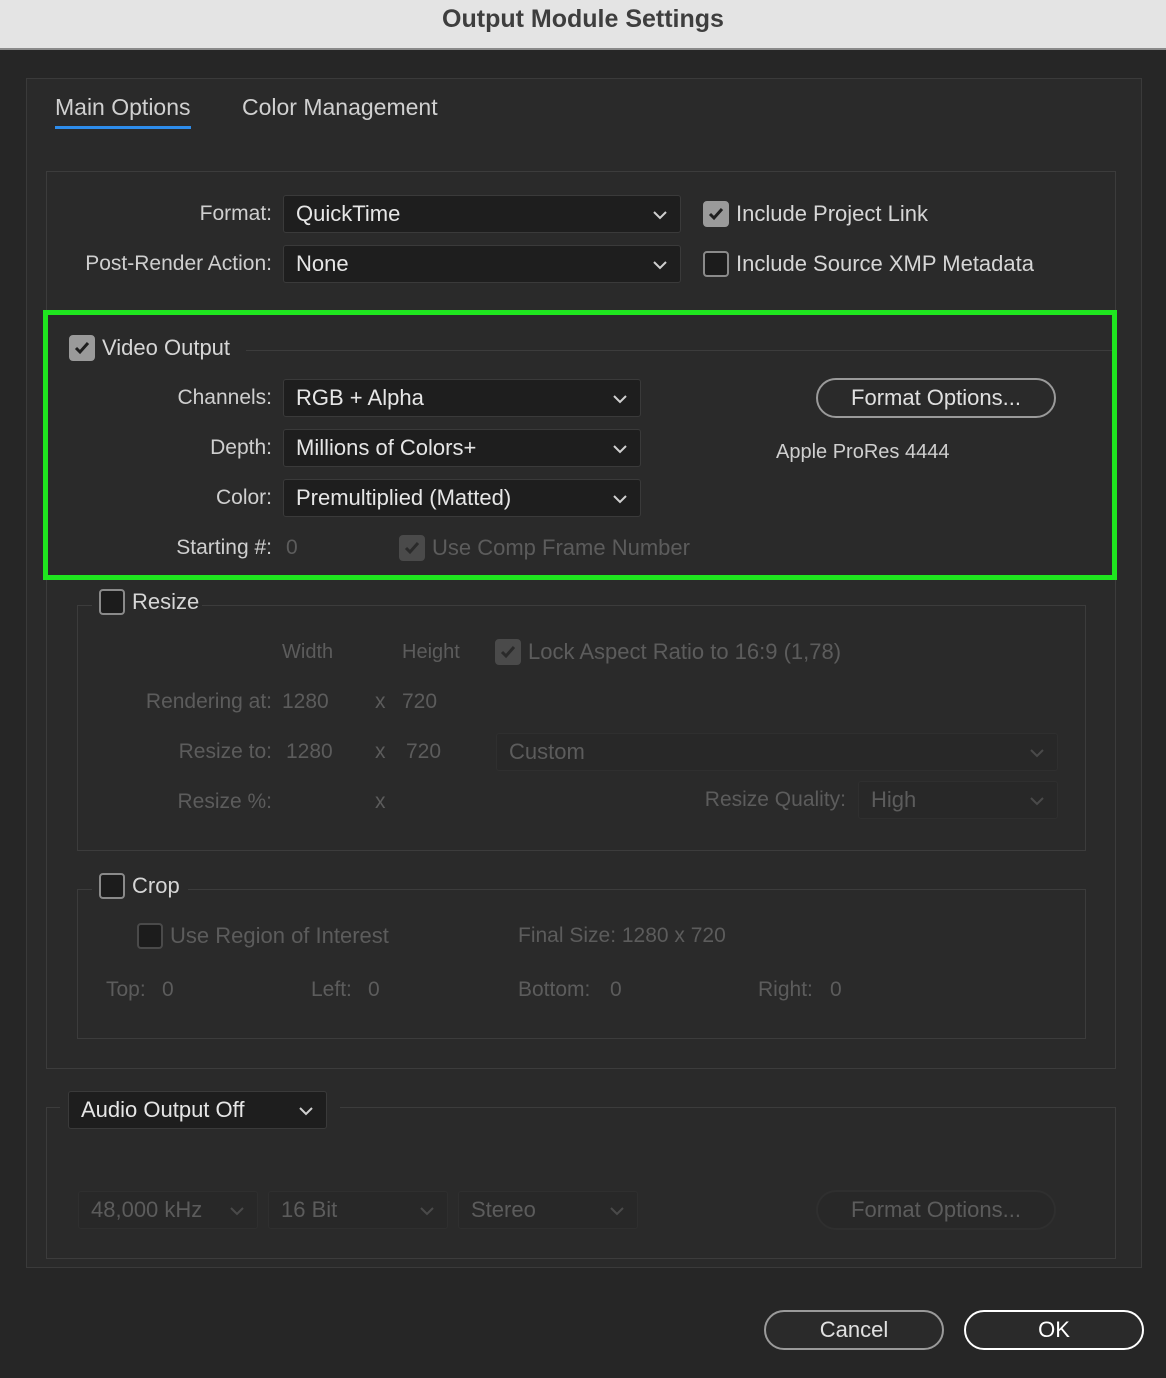  I want to click on audio-bits-value: 16 Bit, so click(309, 1209).